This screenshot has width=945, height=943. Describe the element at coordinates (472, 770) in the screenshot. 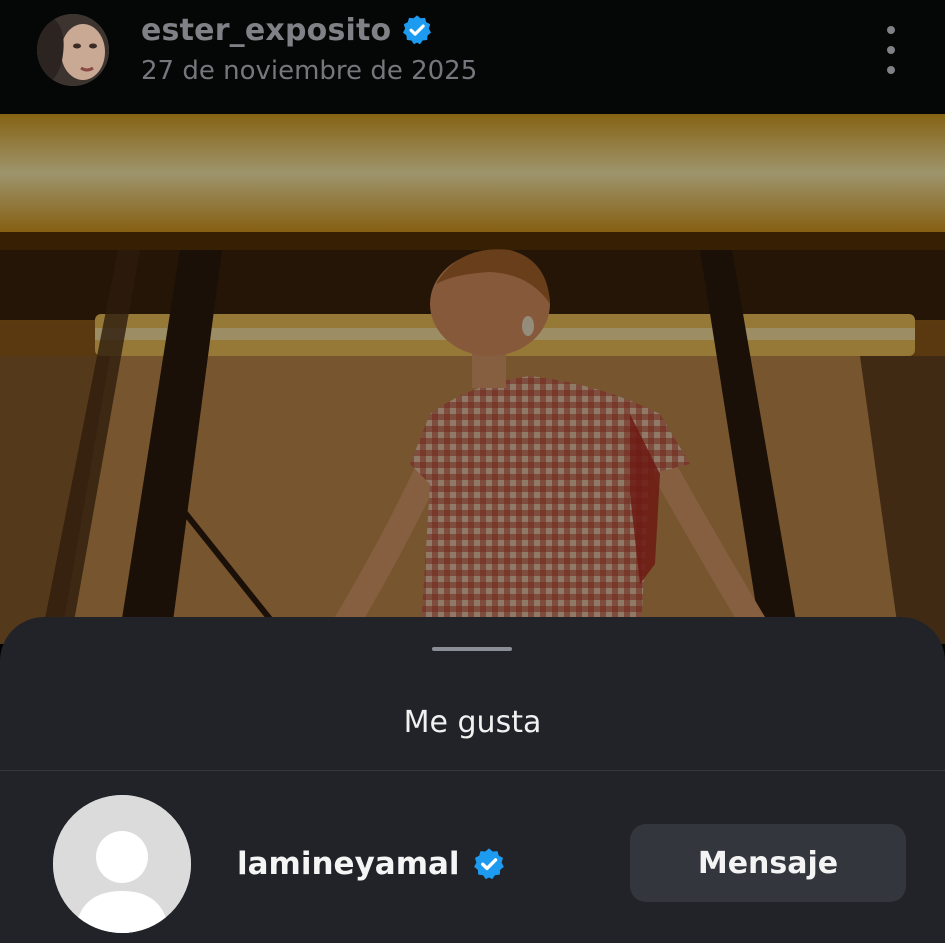

I see `sheet-divider` at that location.